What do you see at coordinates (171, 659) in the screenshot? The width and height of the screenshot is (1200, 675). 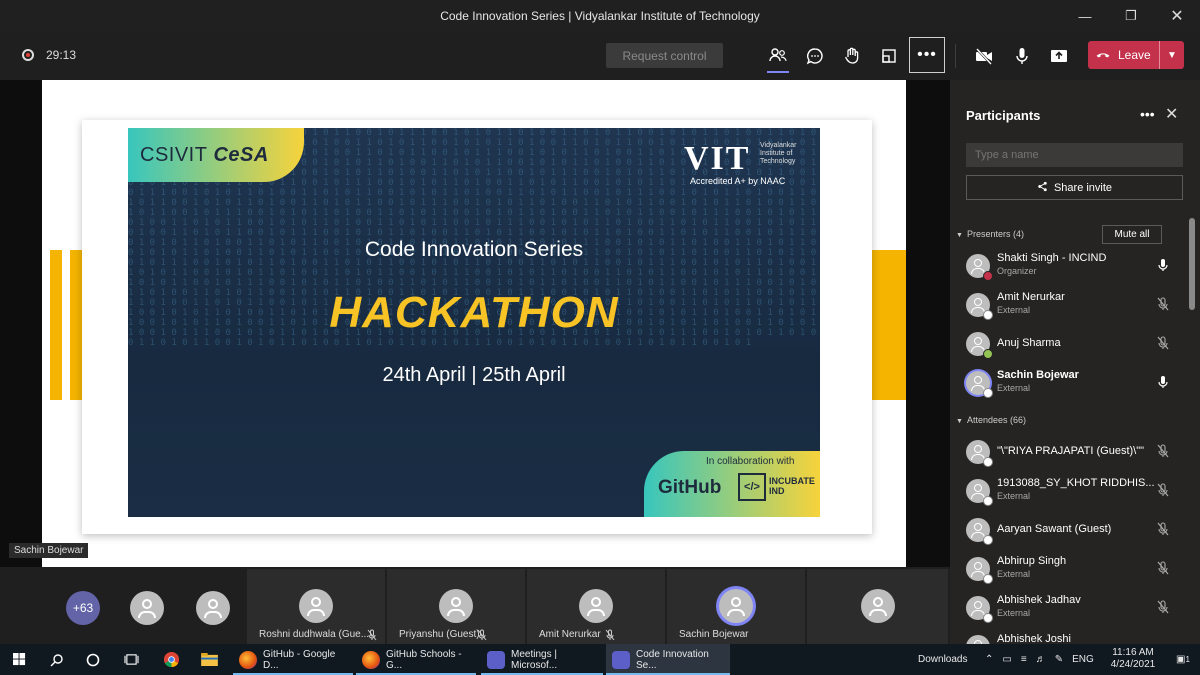 I see `chrome-icon` at bounding box center [171, 659].